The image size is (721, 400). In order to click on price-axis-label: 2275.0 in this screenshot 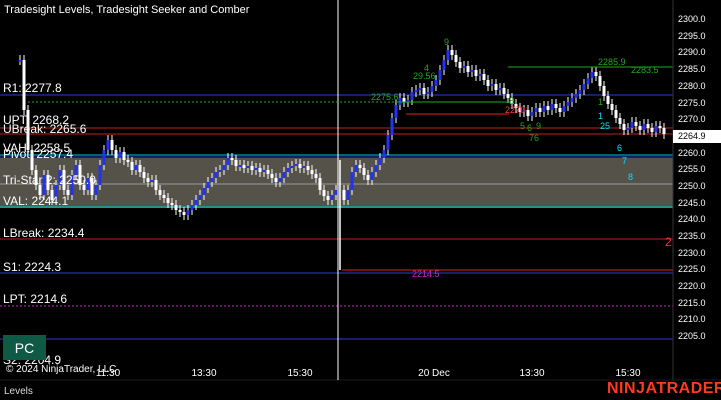, I will do `click(692, 103)`.